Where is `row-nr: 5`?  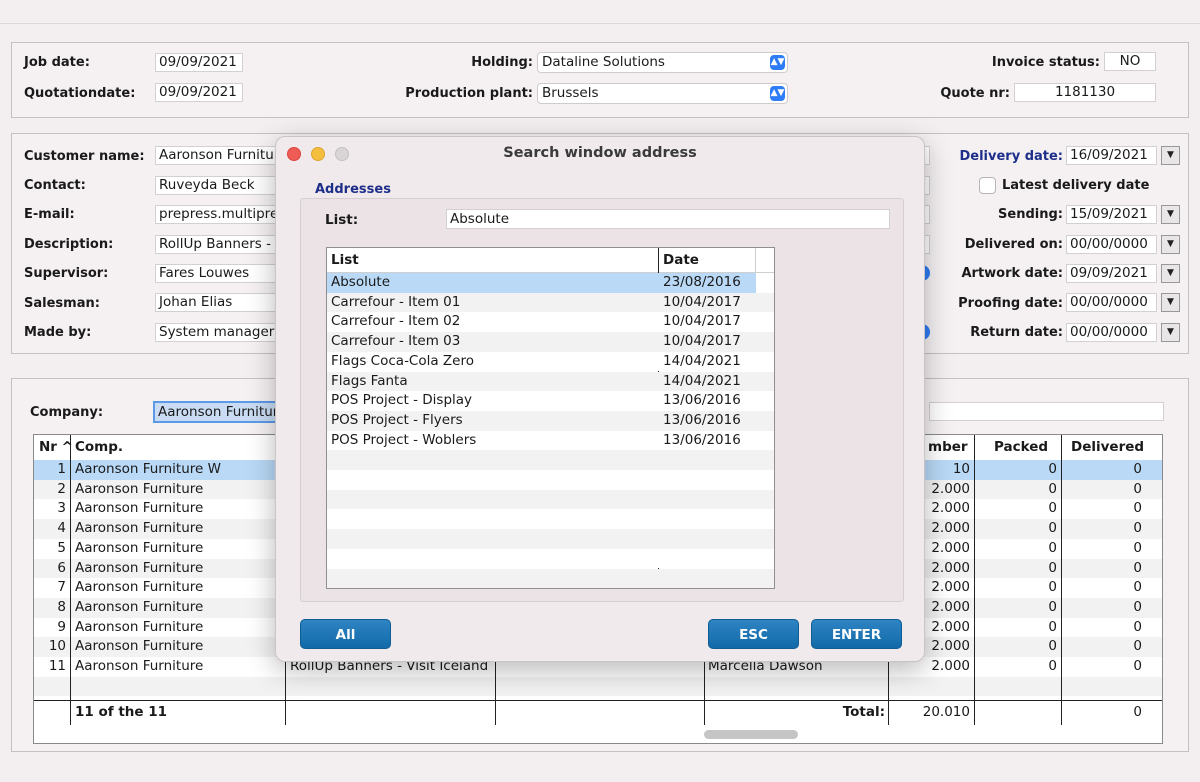
row-nr: 5 is located at coordinates (61, 547).